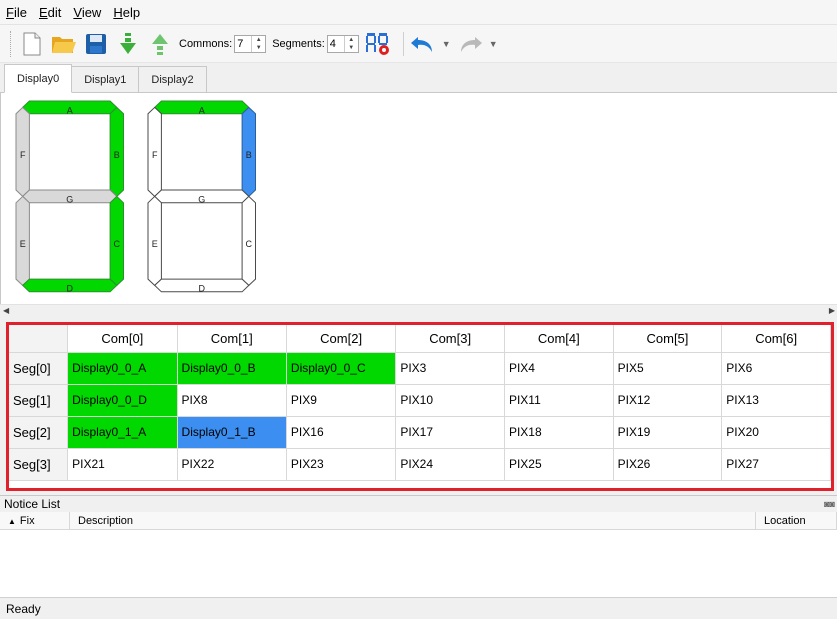  I want to click on commons-spin-arrows: ▲ ▼, so click(258, 43).